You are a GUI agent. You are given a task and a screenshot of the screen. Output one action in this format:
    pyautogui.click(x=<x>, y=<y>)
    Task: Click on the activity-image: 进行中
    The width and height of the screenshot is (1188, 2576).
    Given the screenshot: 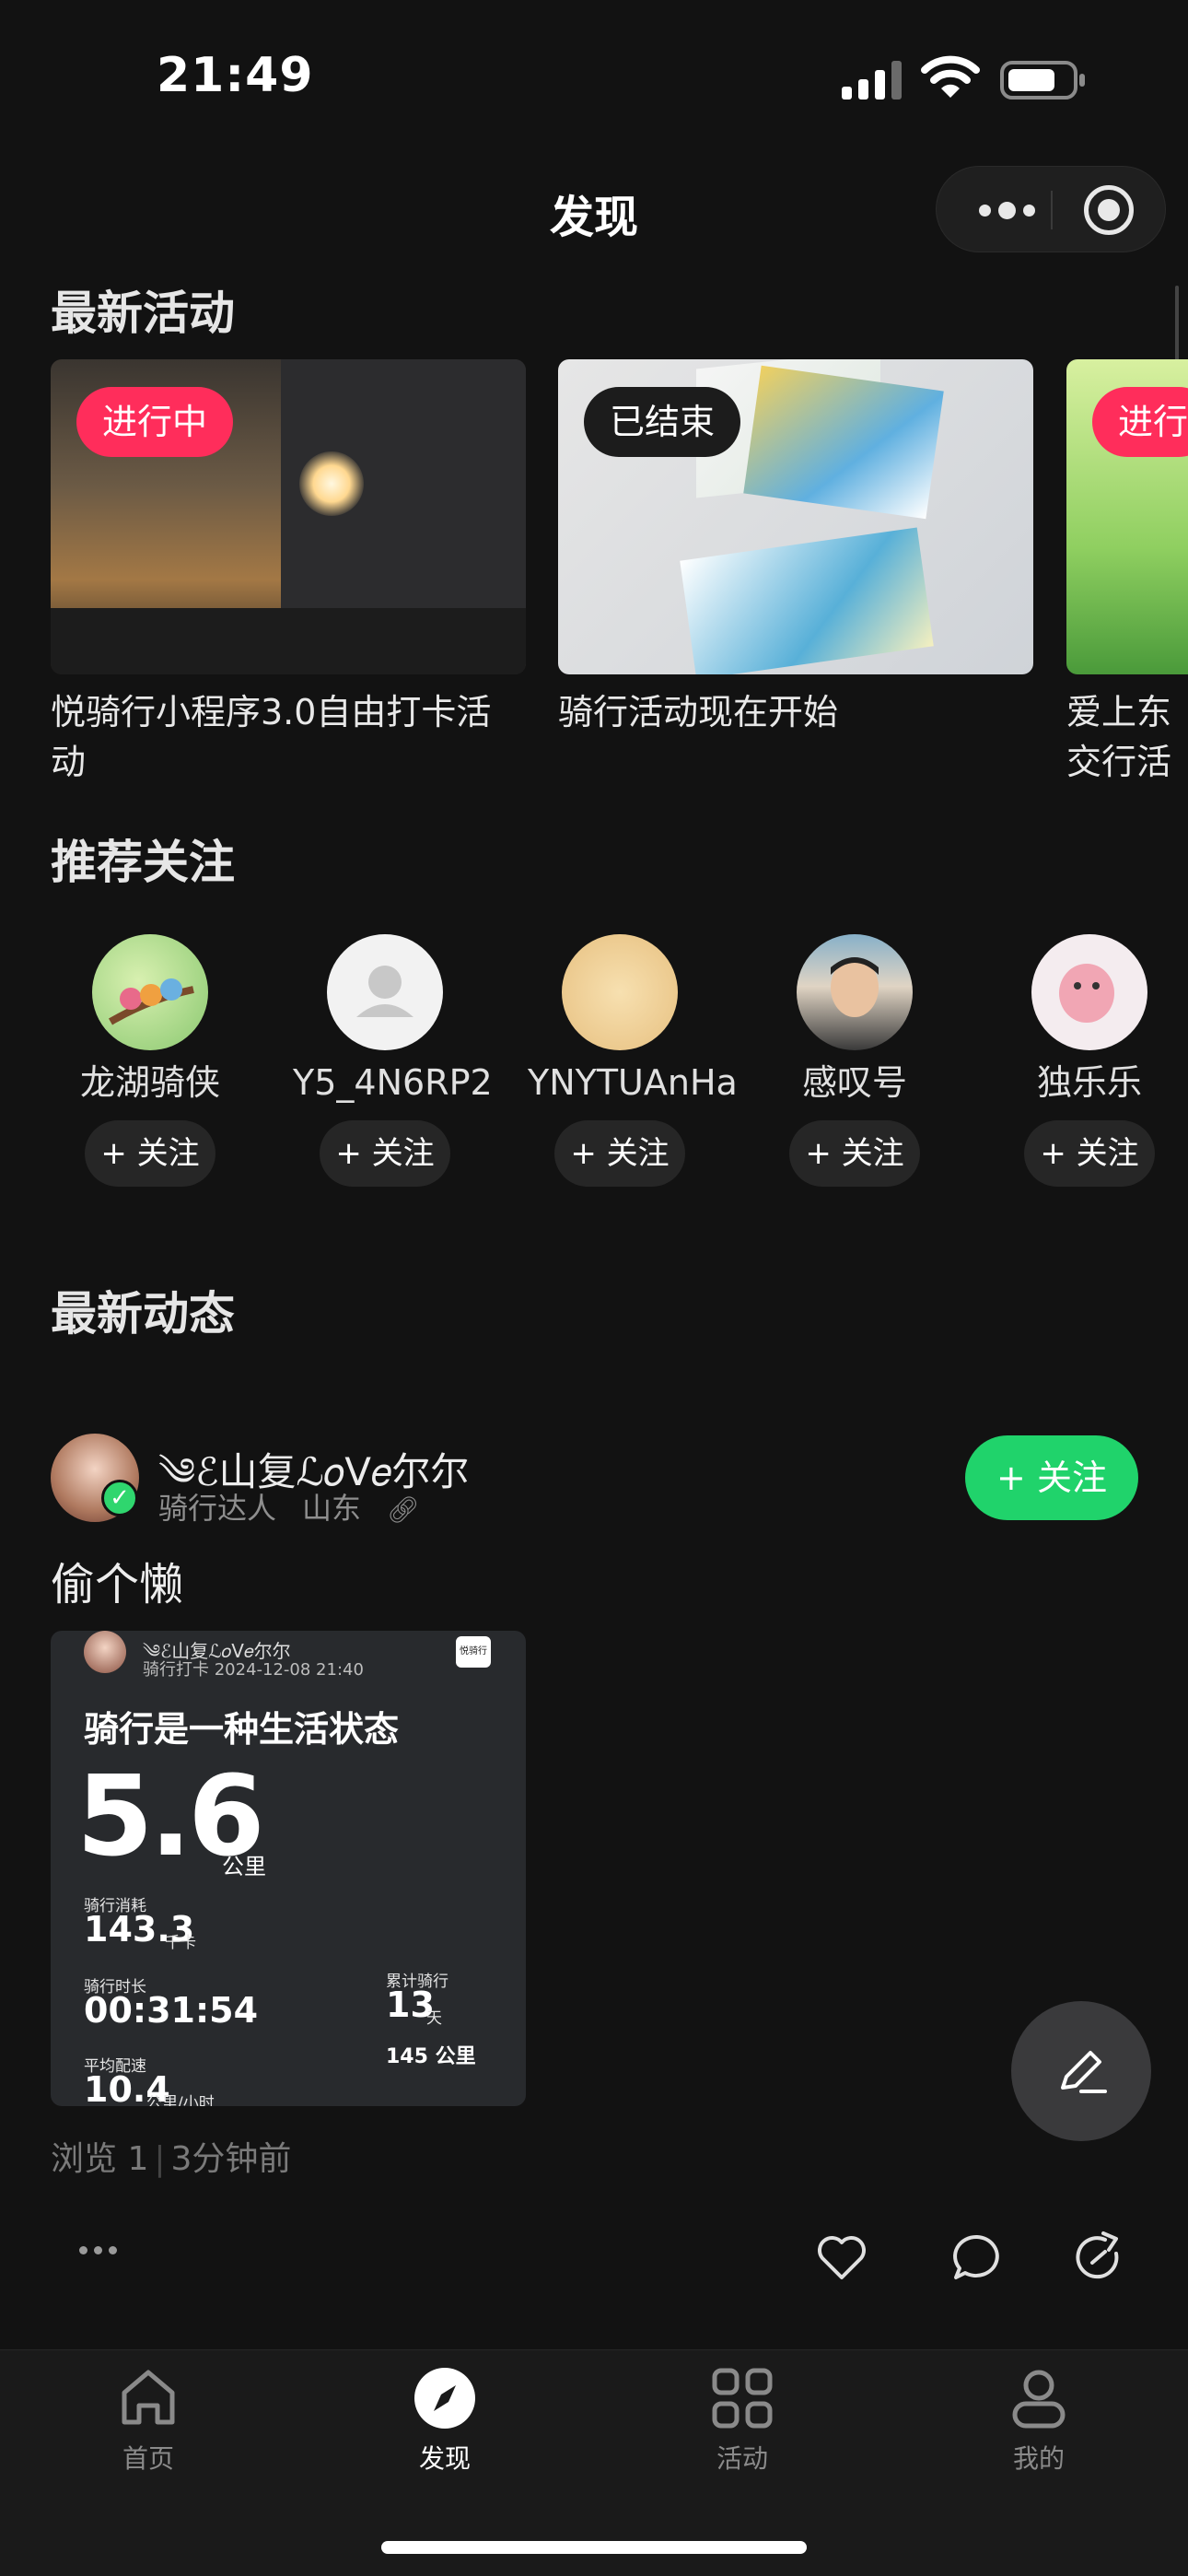 What is the action you would take?
    pyautogui.click(x=288, y=516)
    